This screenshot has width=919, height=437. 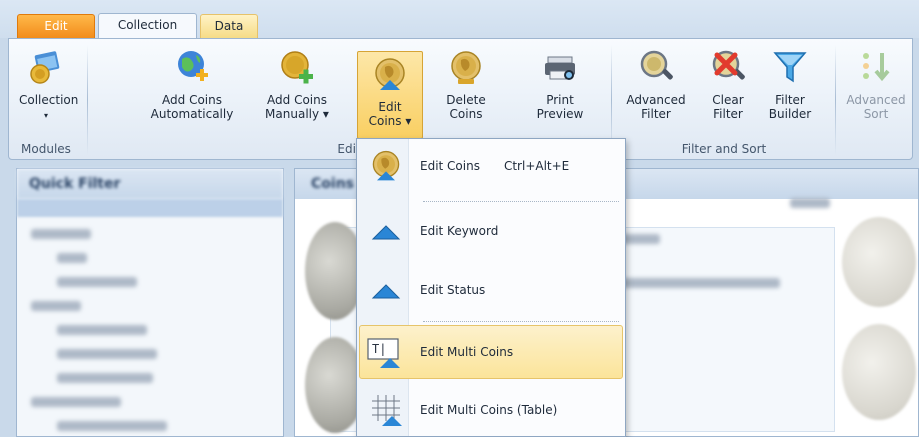 I want to click on clear-filter-button: Clear Filter, so click(x=728, y=93).